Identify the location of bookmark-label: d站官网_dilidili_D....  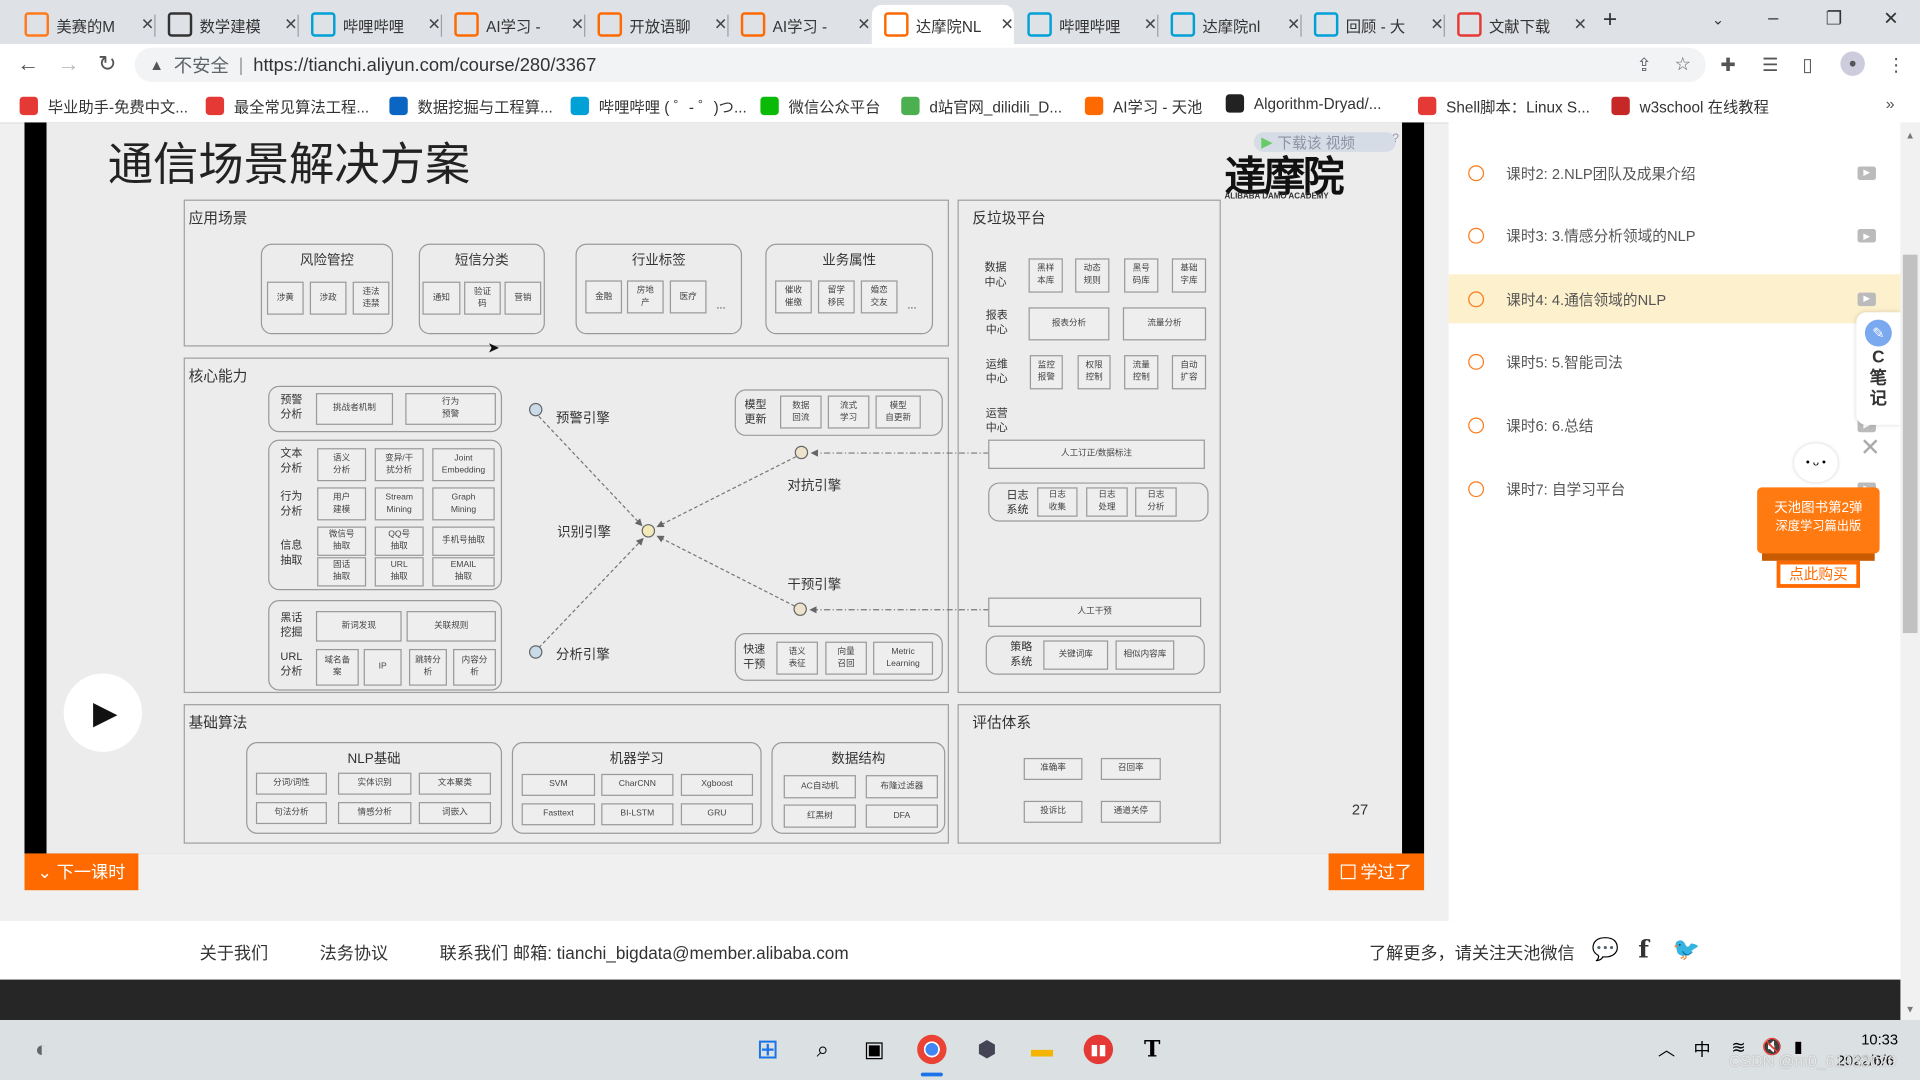
(996, 108).